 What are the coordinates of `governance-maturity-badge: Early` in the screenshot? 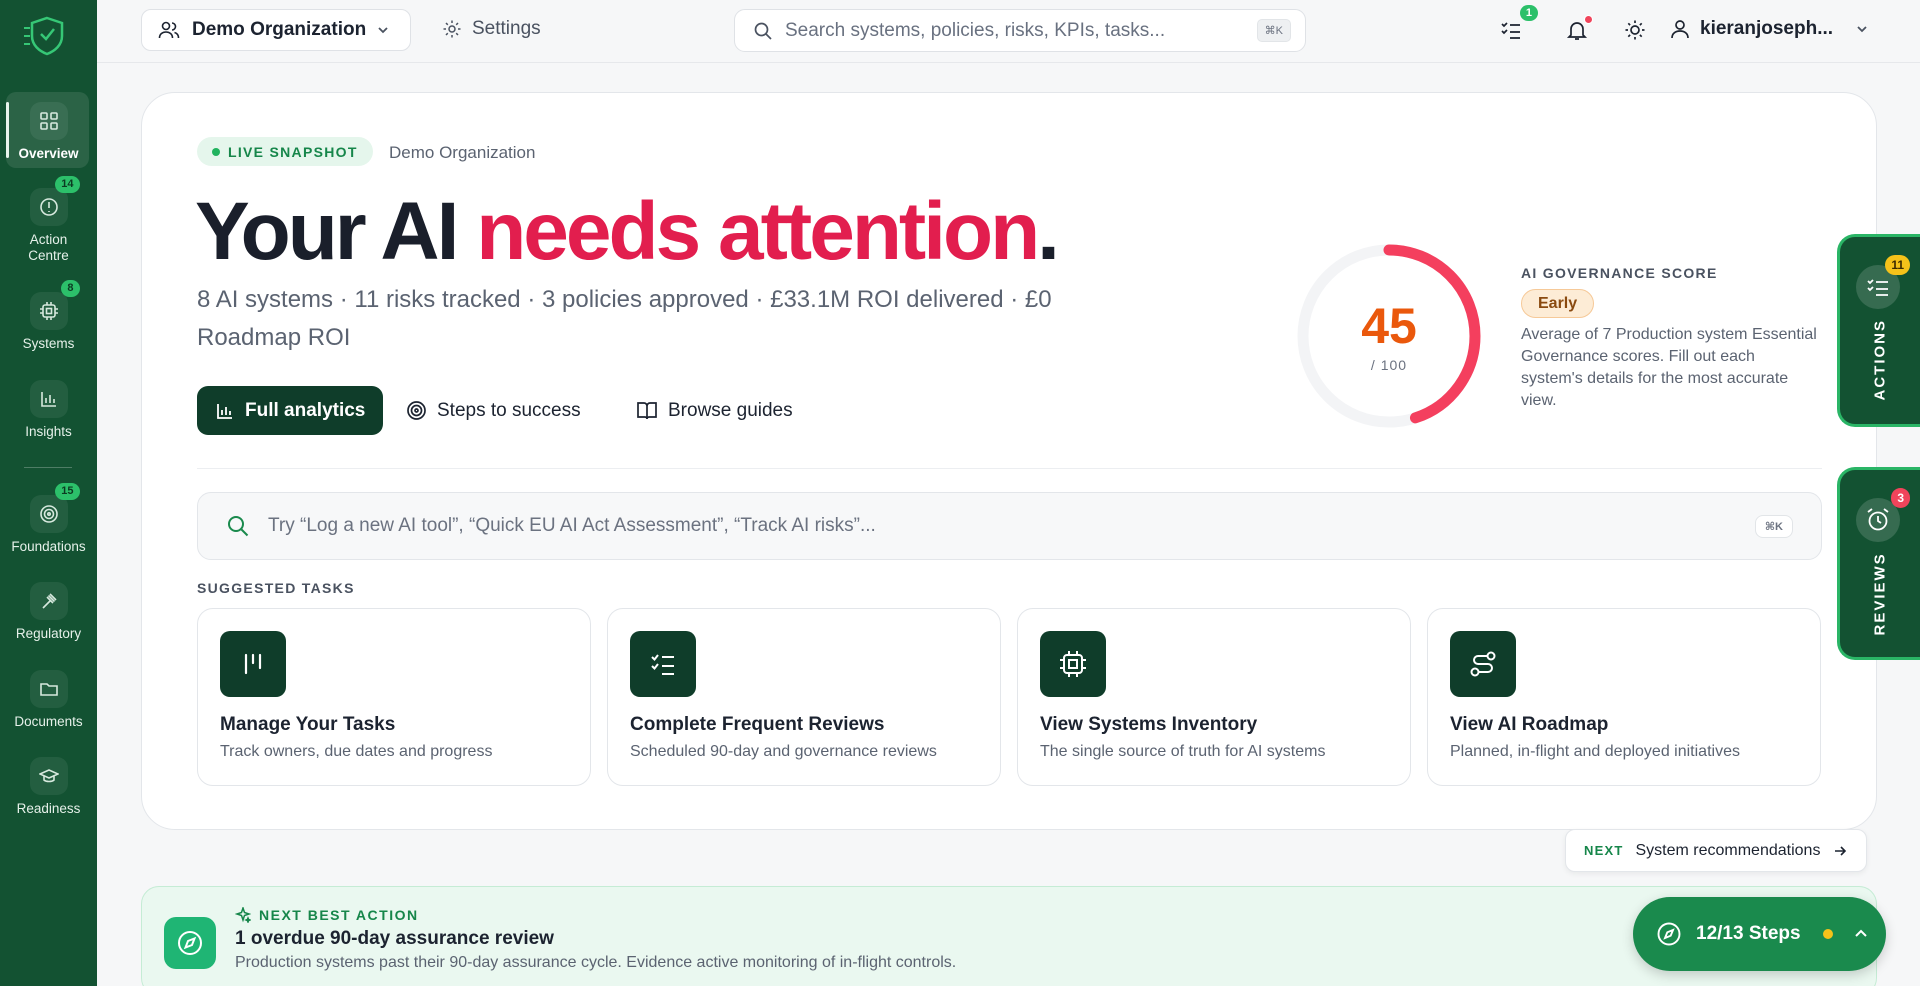 It's located at (1558, 303).